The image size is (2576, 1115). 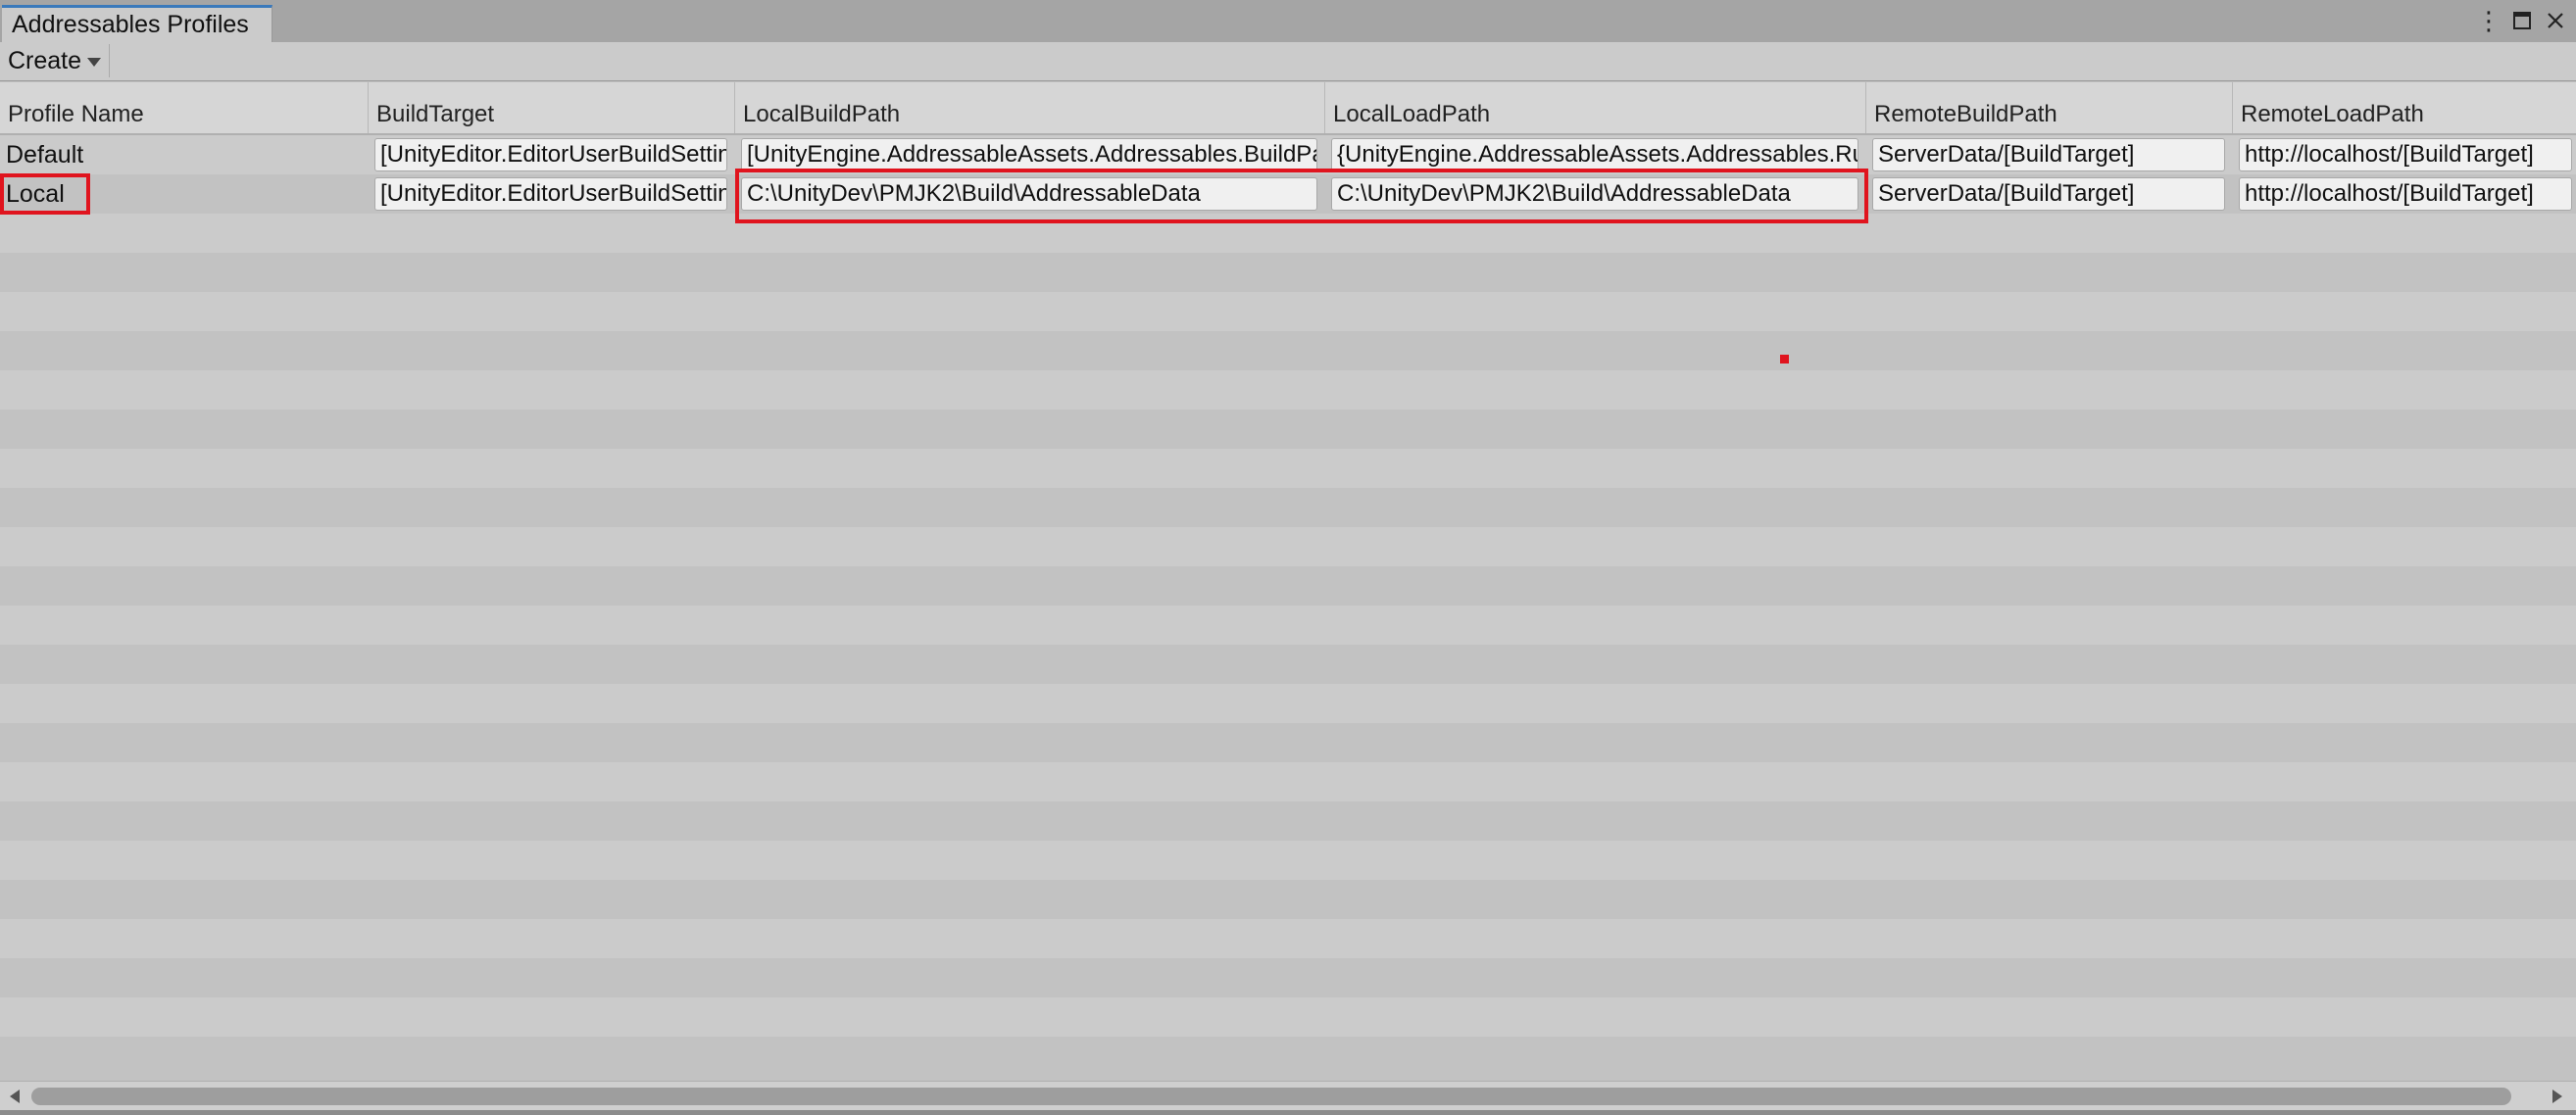 What do you see at coordinates (2404, 107) in the screenshot?
I see `column-header-remoteloadpath: RemoteLoadPath` at bounding box center [2404, 107].